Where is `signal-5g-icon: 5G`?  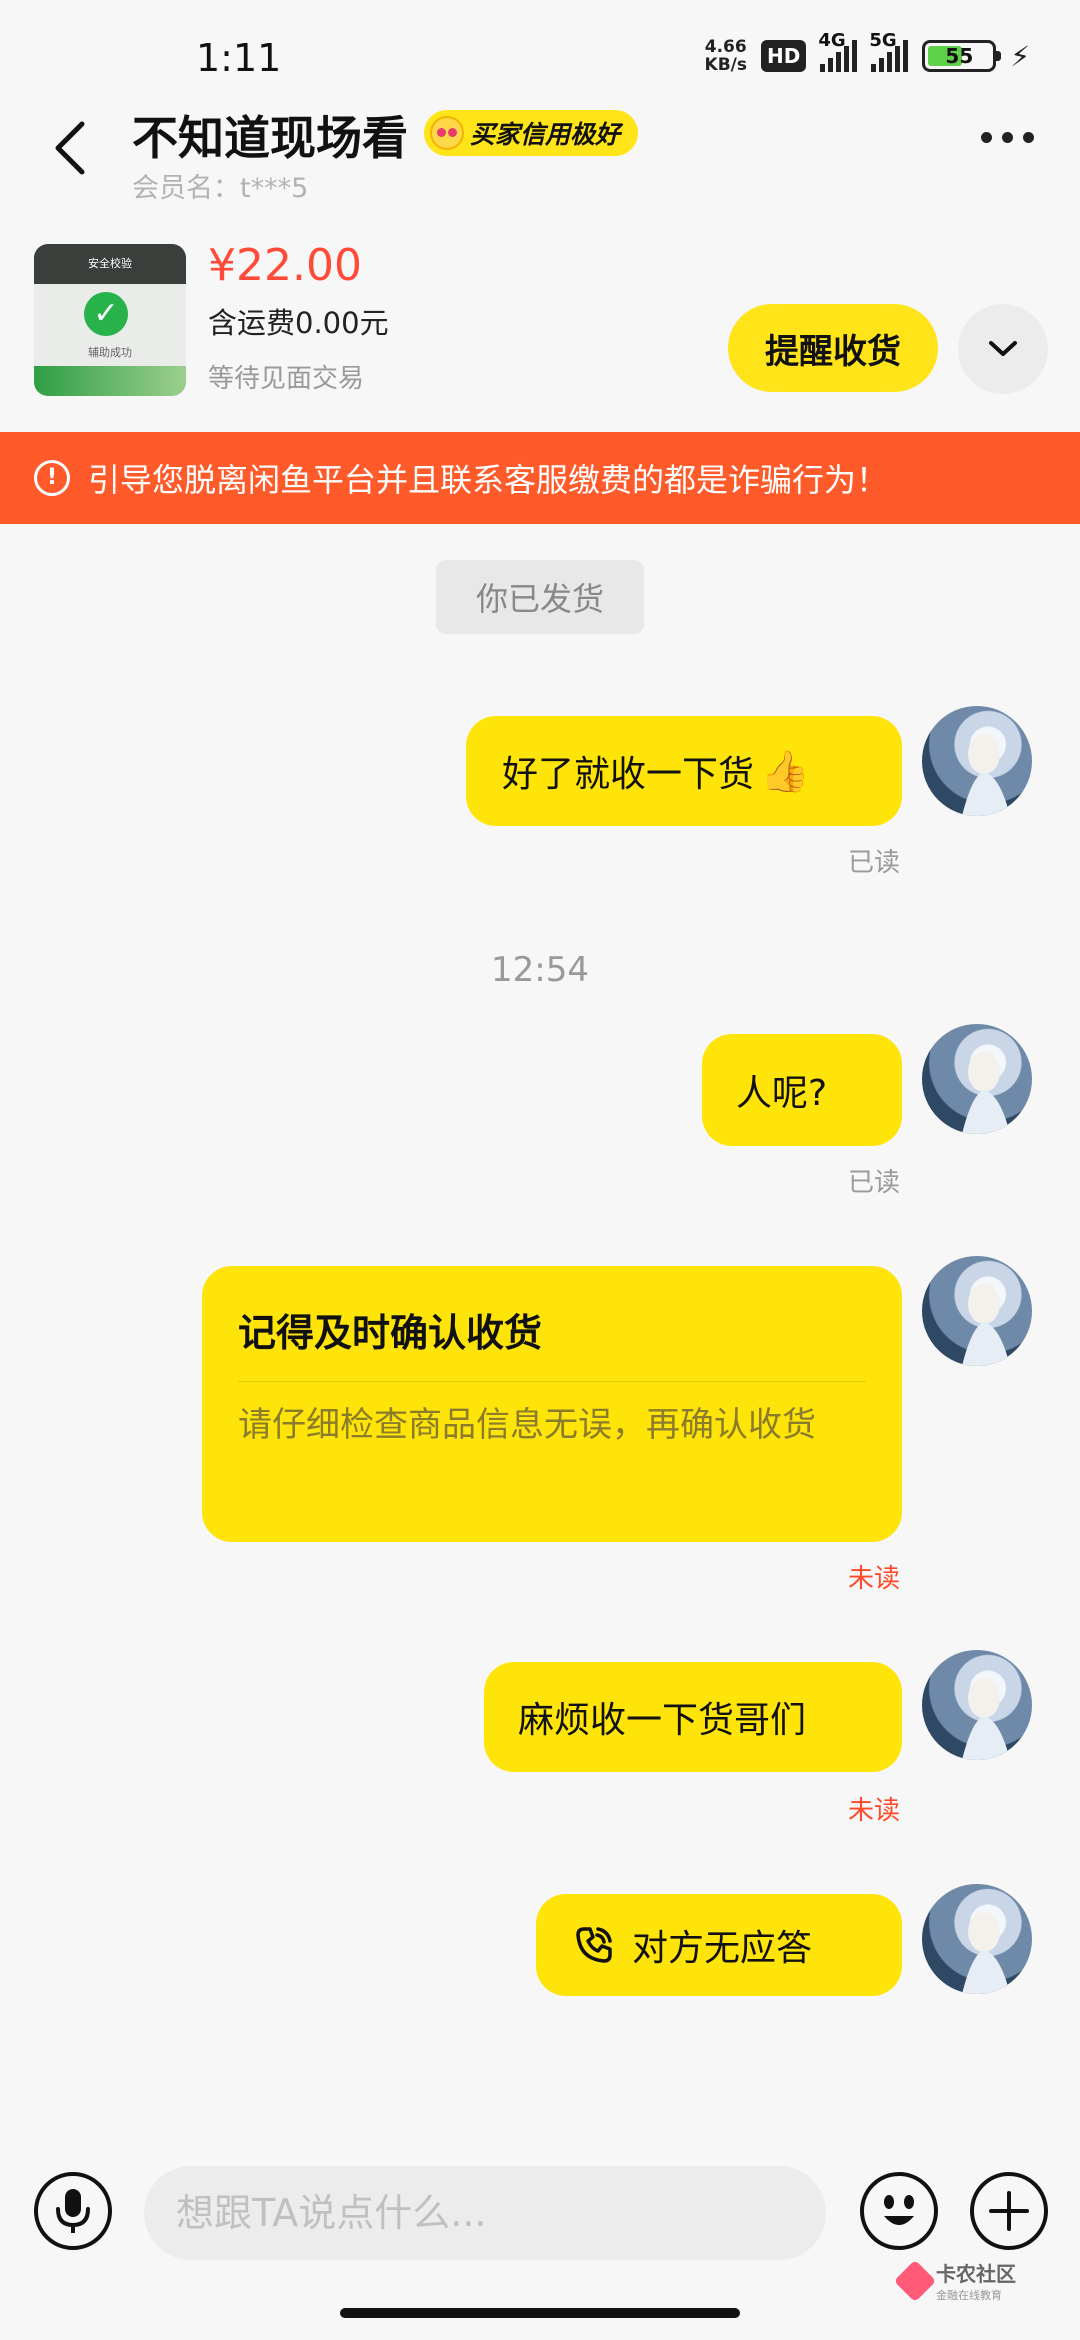
signal-5g-icon: 5G is located at coordinates (889, 51).